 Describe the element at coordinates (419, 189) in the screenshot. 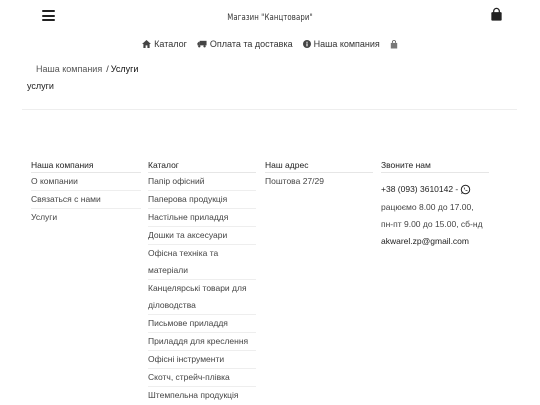

I see `phone-number: +38 (093) 3610142 -` at that location.